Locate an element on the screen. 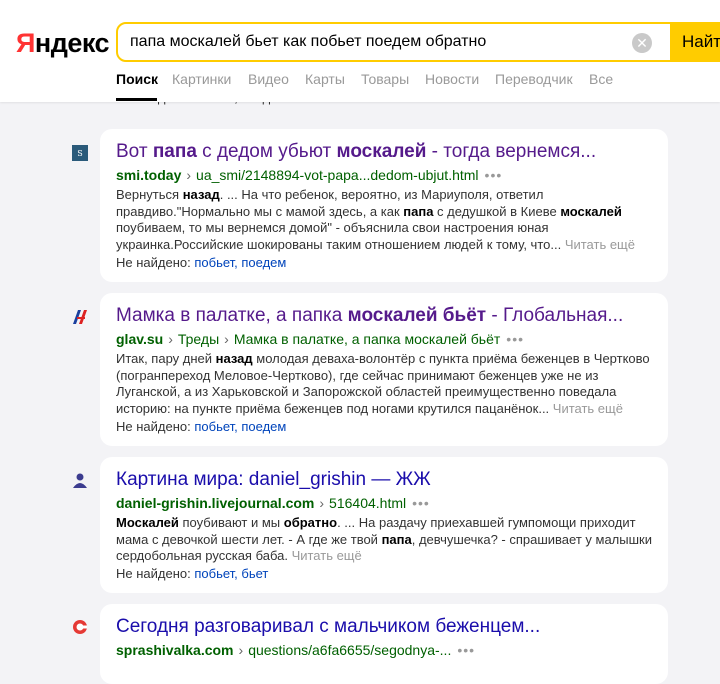 The image size is (720, 684). tab-images: Картинки is located at coordinates (201, 79).